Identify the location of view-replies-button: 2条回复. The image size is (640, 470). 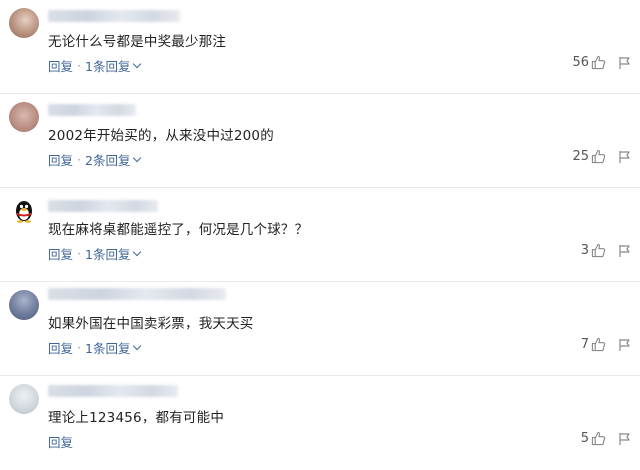
(107, 159).